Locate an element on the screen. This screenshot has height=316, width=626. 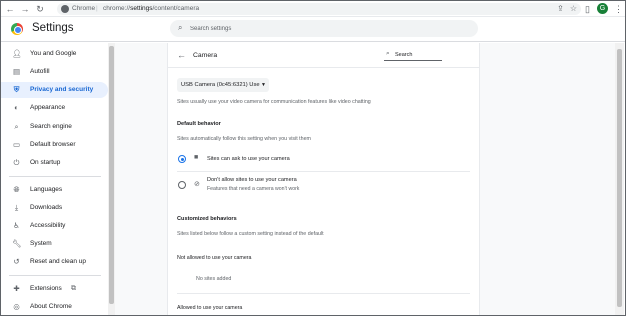
sidebar-item-label: Appearance is located at coordinates (48, 107).